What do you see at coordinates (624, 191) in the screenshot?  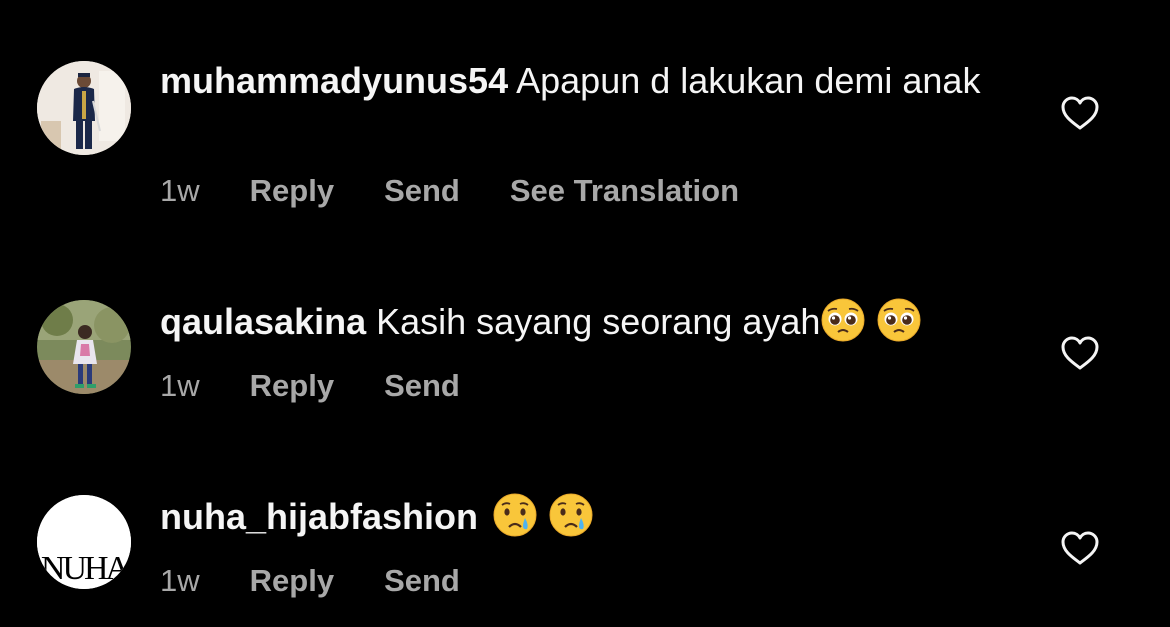 I see `see-translation-button: See Translation` at bounding box center [624, 191].